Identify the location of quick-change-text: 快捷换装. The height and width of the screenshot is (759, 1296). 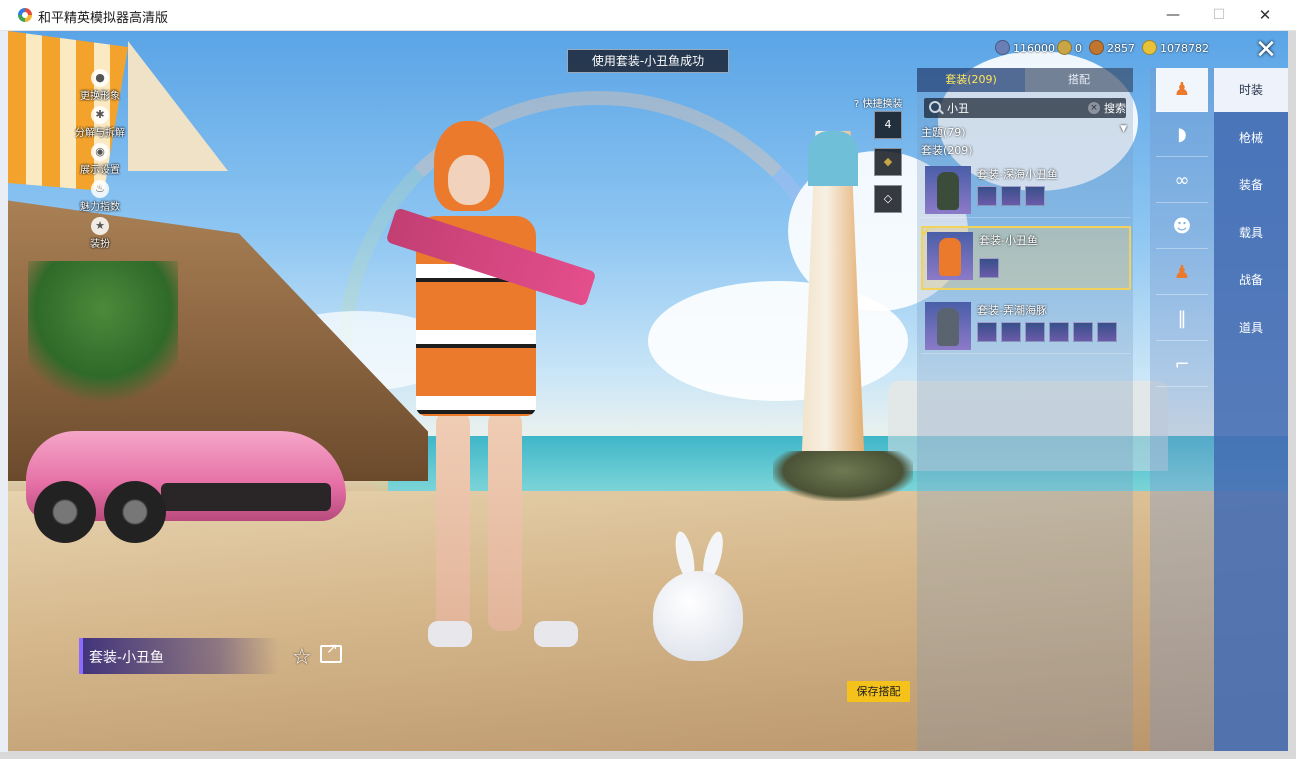
(882, 104).